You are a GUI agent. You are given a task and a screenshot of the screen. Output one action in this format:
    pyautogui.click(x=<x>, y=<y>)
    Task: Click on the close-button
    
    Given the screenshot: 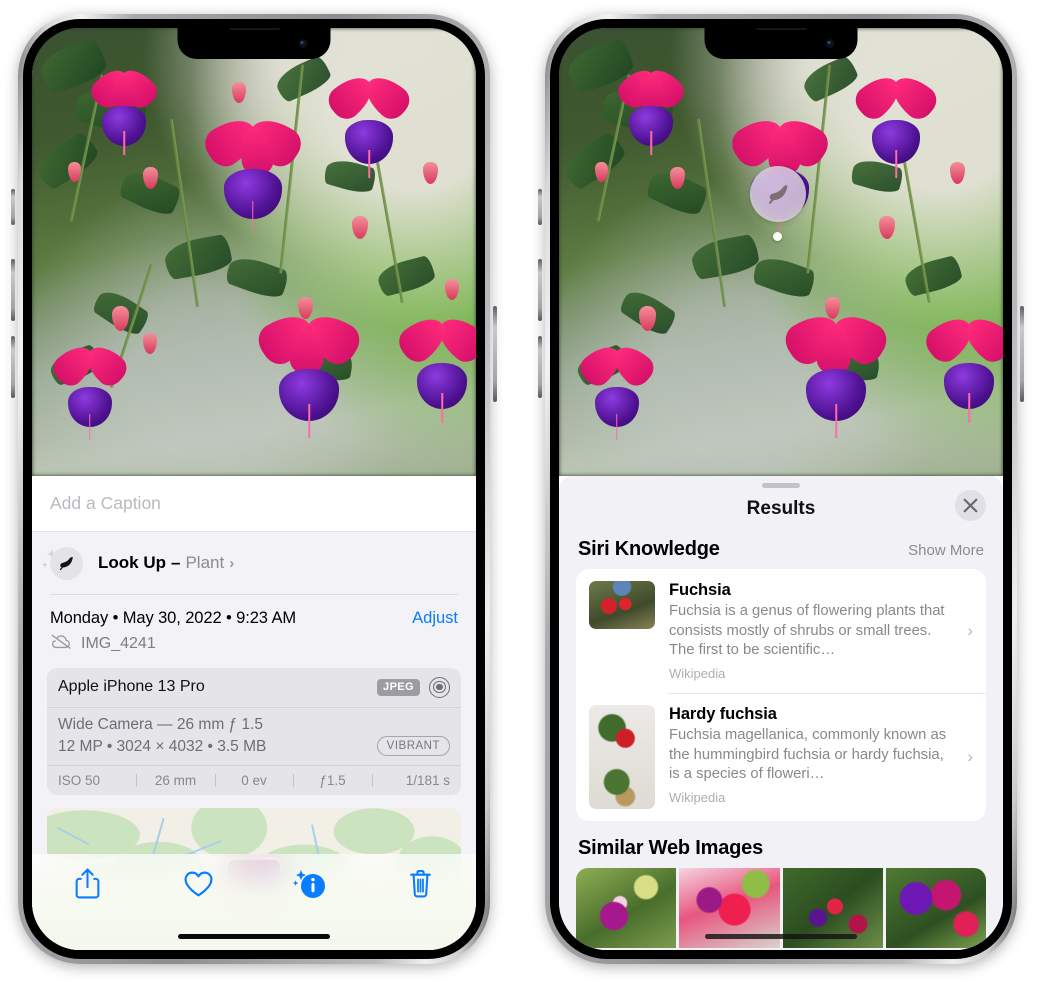 What is the action you would take?
    pyautogui.click(x=970, y=505)
    